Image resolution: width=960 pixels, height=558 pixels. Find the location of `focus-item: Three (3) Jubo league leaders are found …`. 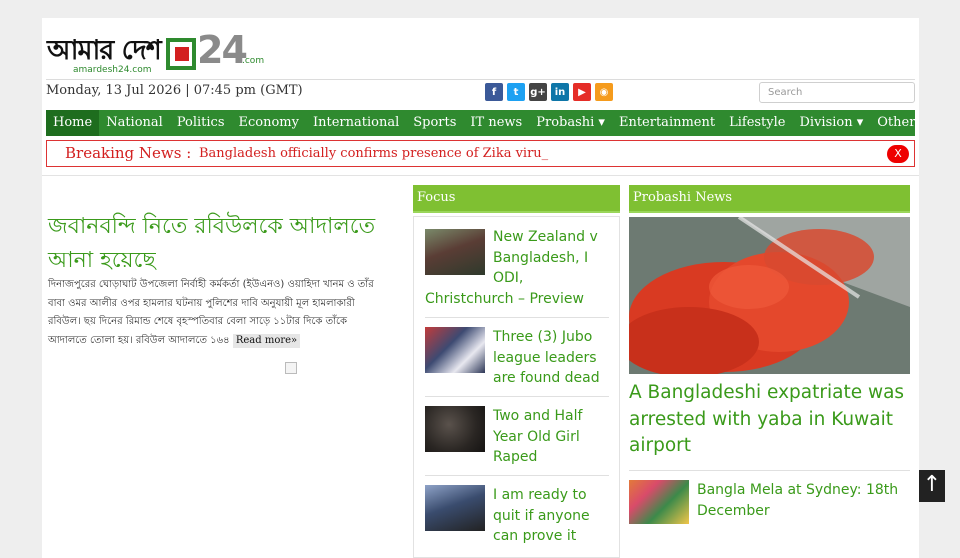

focus-item: Three (3) Jubo league leaders are found … is located at coordinates (520, 358).